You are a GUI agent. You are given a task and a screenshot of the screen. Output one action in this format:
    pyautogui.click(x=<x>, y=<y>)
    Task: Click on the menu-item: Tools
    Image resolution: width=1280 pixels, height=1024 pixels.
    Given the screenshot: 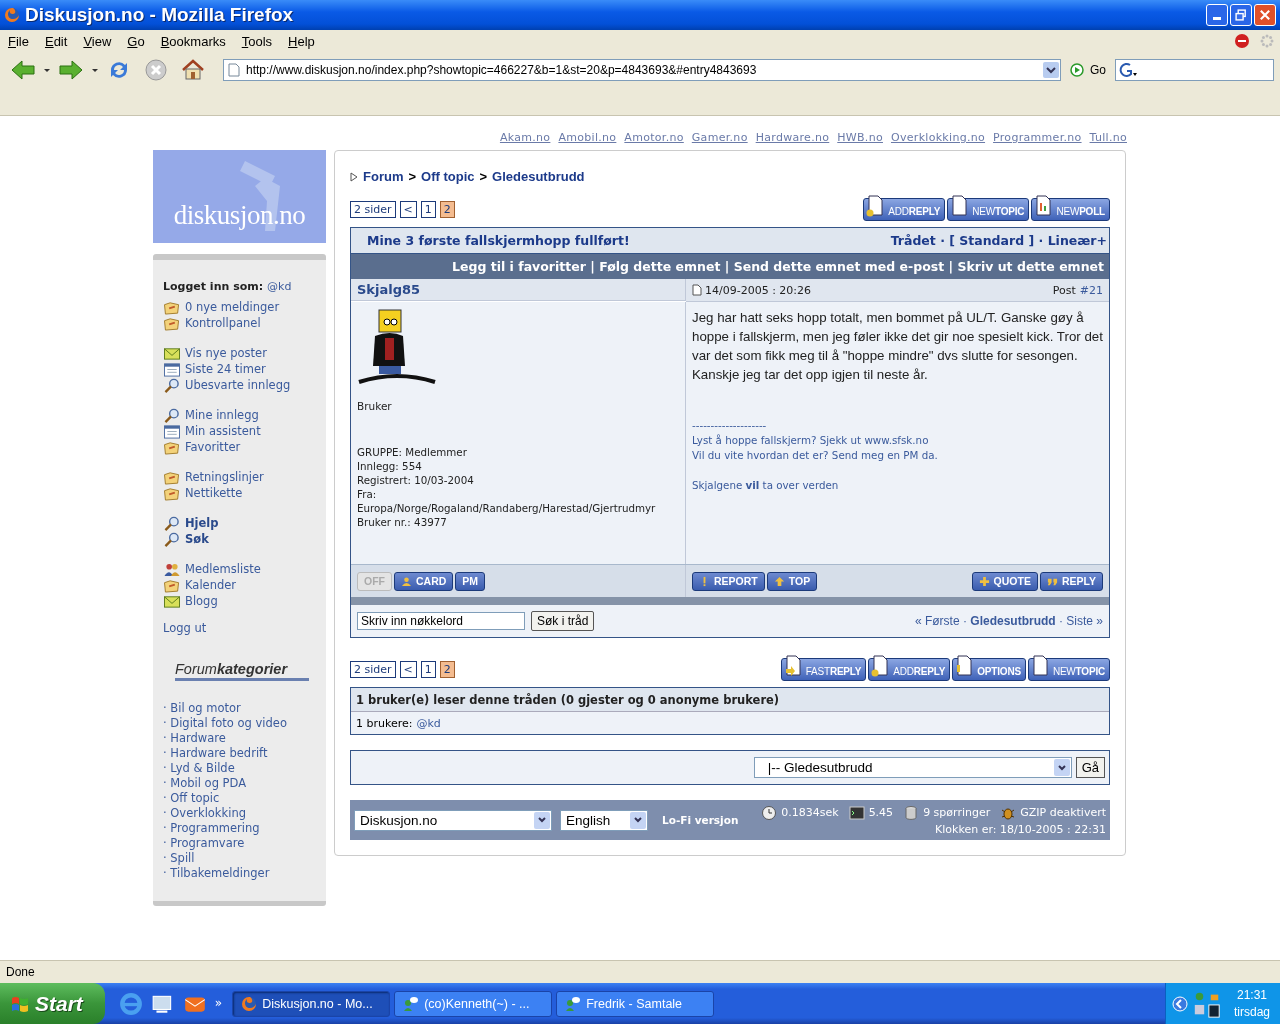 What is the action you would take?
    pyautogui.click(x=259, y=41)
    